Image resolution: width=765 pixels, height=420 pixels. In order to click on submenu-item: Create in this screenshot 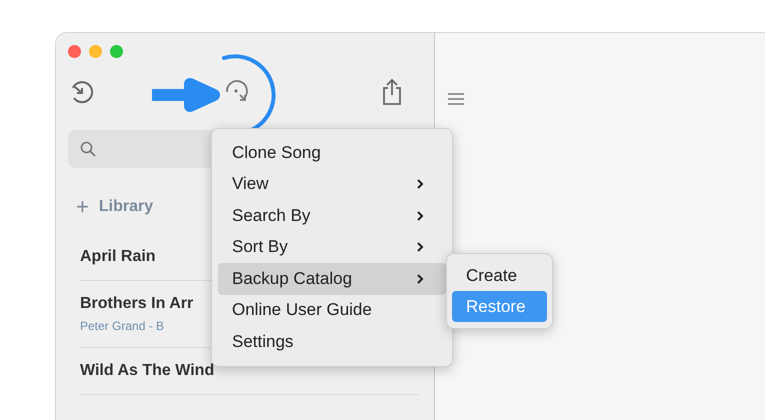, I will do `click(499, 275)`.